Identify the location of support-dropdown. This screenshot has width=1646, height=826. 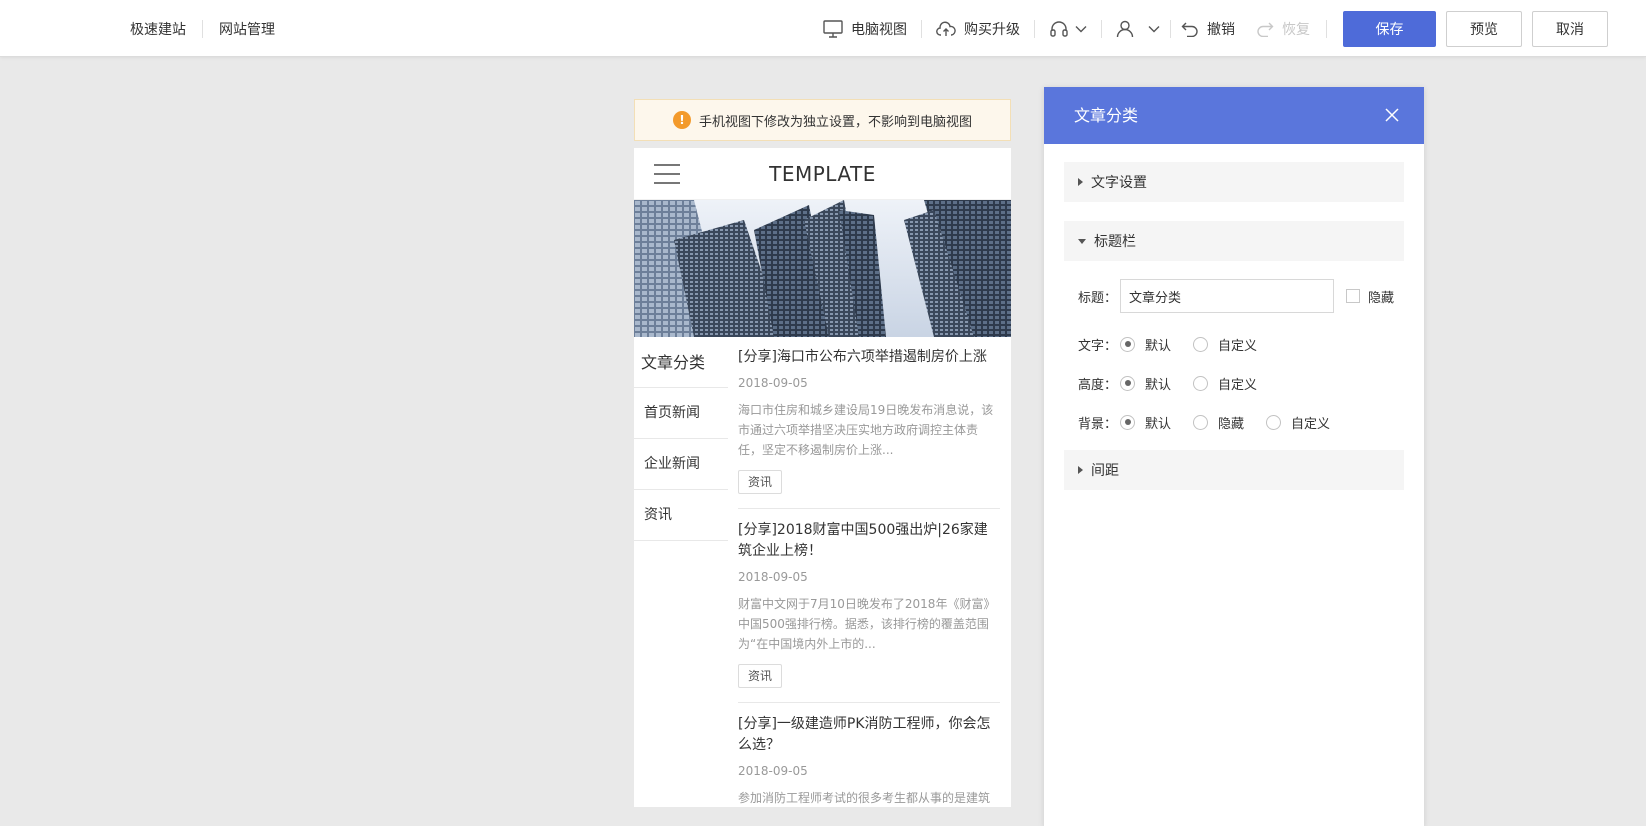
(1068, 29).